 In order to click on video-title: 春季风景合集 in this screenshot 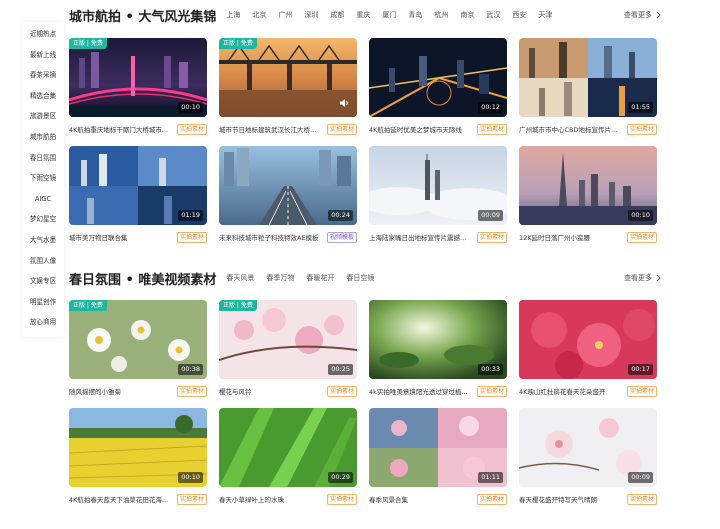, I will do `click(388, 499)`.